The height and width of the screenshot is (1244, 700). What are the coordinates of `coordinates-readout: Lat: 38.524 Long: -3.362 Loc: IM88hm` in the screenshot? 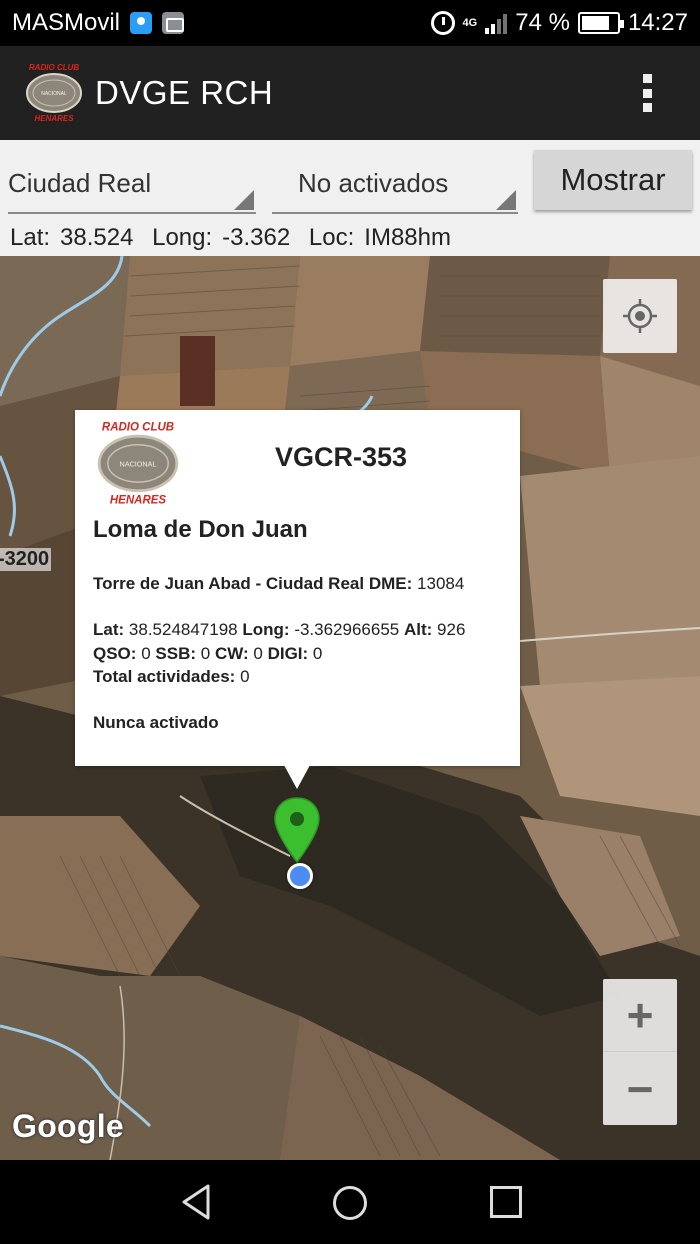 It's located at (235, 238).